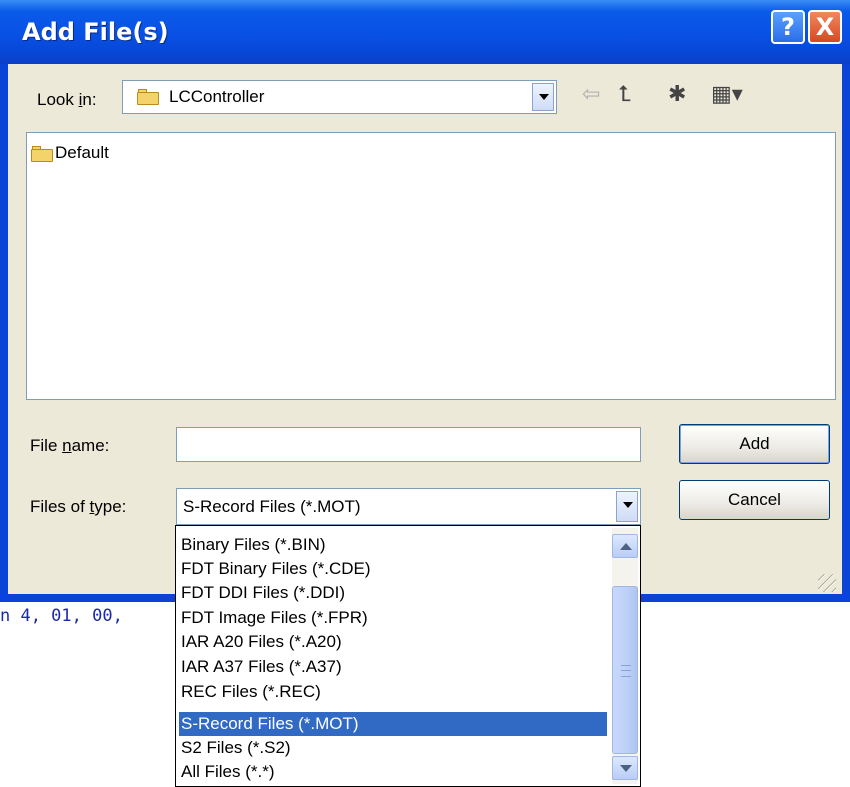 This screenshot has width=850, height=787. Describe the element at coordinates (425, 32) in the screenshot. I see `title-bar: Add File(s) ? X` at that location.